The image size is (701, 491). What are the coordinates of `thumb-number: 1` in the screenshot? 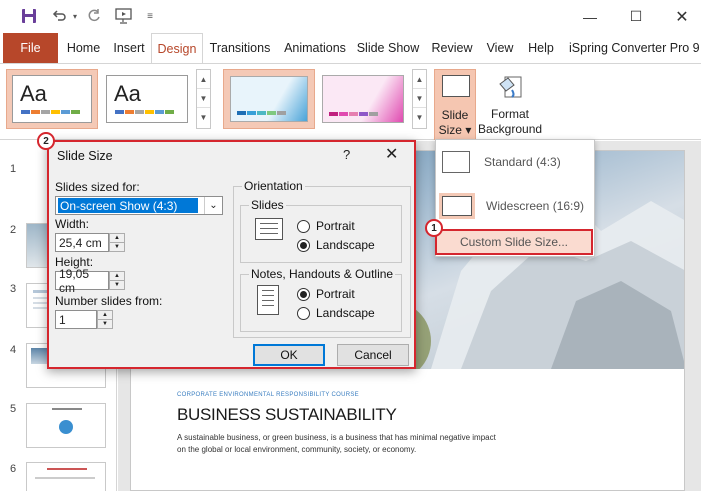 It's located at (13, 169).